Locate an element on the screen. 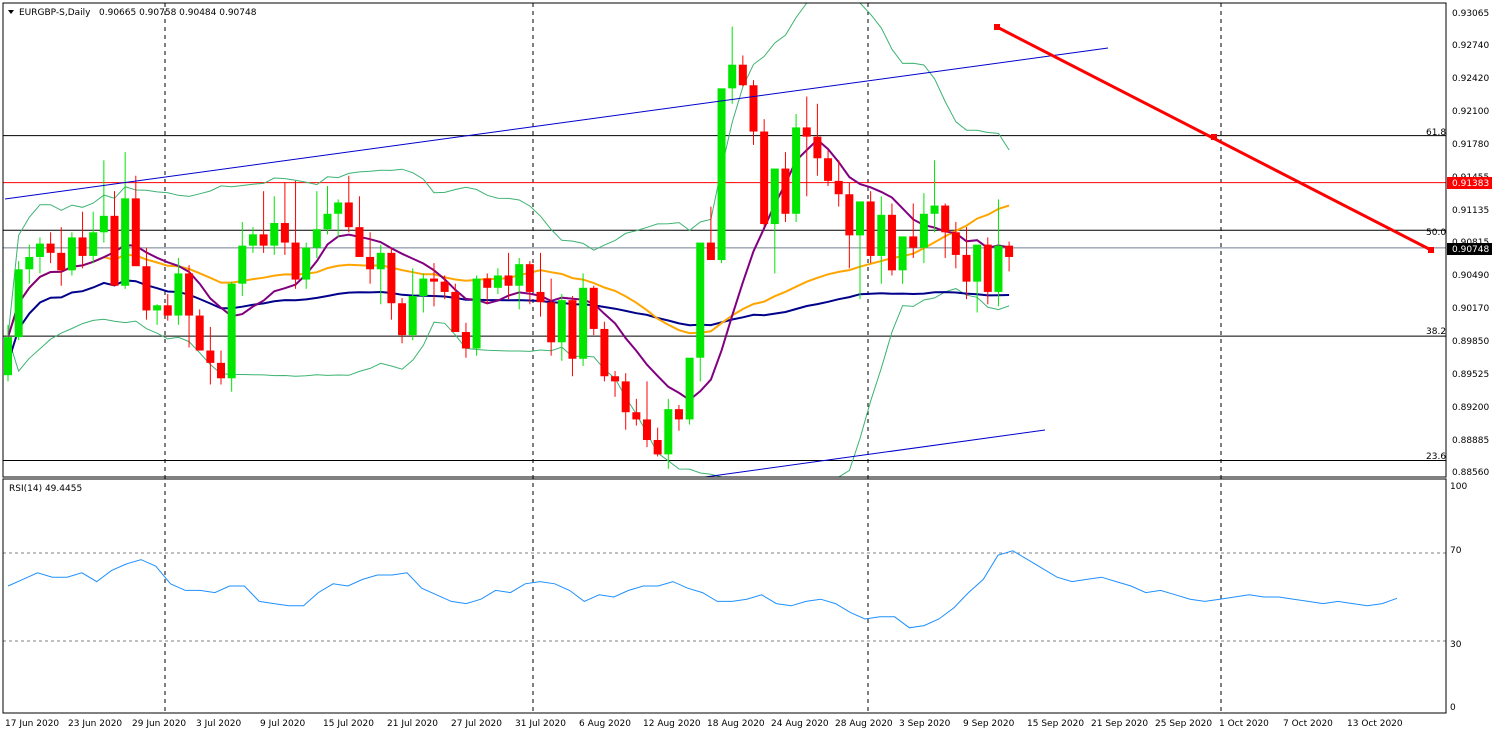 Image resolution: width=1493 pixels, height=736 pixels. date-label: 3 Jul 2020 is located at coordinates (218, 724).